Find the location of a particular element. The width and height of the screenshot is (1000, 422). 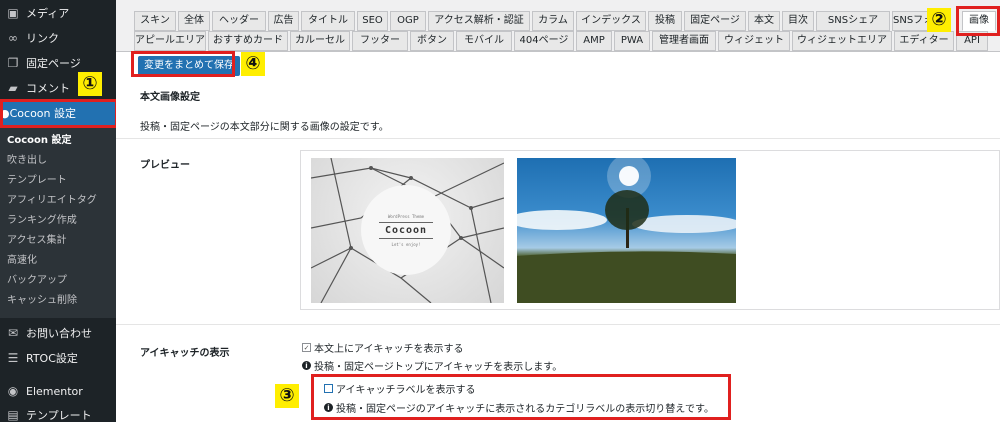

submenu-item: ランキング作成 is located at coordinates (42, 221).